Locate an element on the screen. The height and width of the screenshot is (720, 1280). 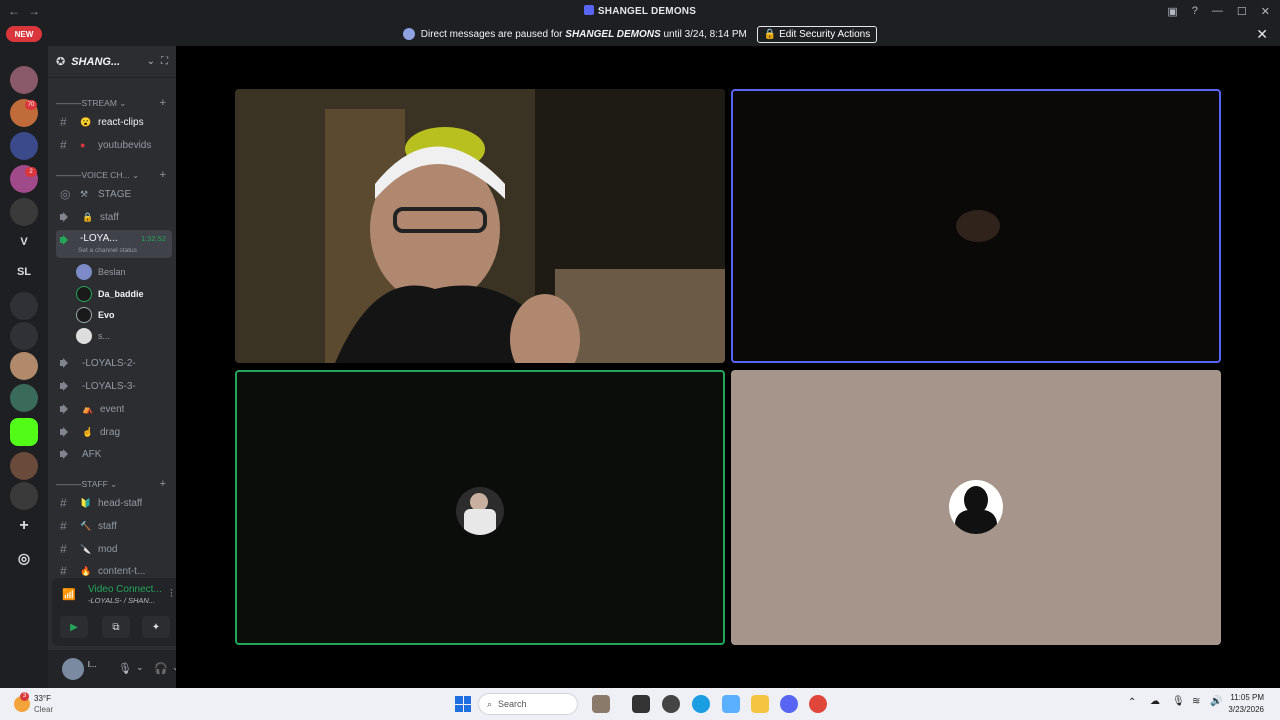
channel-react-clips: # 😮 react-clips is located at coordinates (114, 122).